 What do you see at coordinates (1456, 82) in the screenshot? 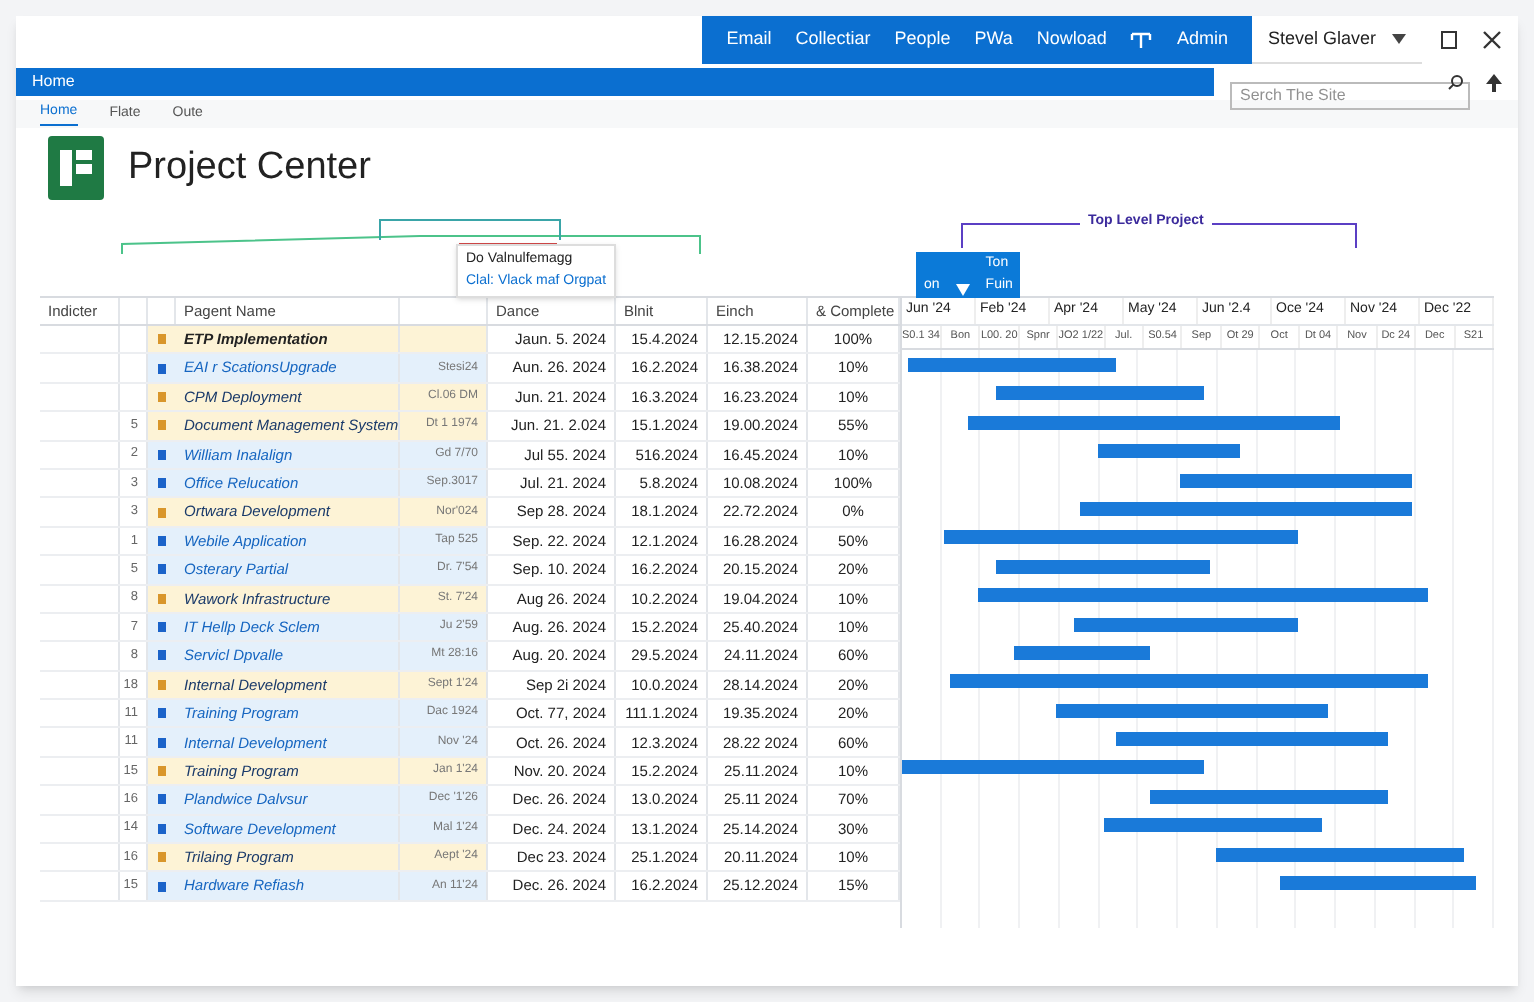
I see `search-icon` at bounding box center [1456, 82].